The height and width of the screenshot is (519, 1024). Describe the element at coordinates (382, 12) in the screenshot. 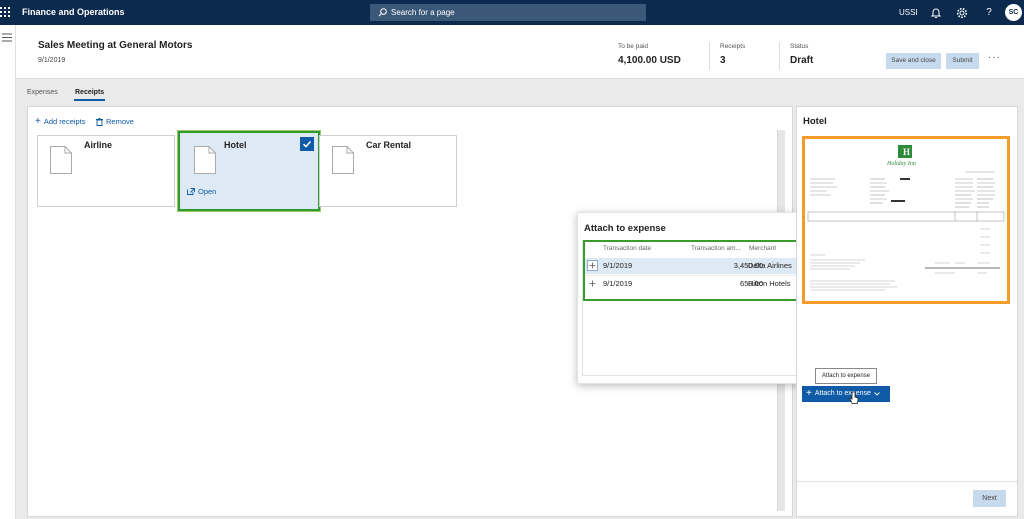

I see `search-icon` at that location.